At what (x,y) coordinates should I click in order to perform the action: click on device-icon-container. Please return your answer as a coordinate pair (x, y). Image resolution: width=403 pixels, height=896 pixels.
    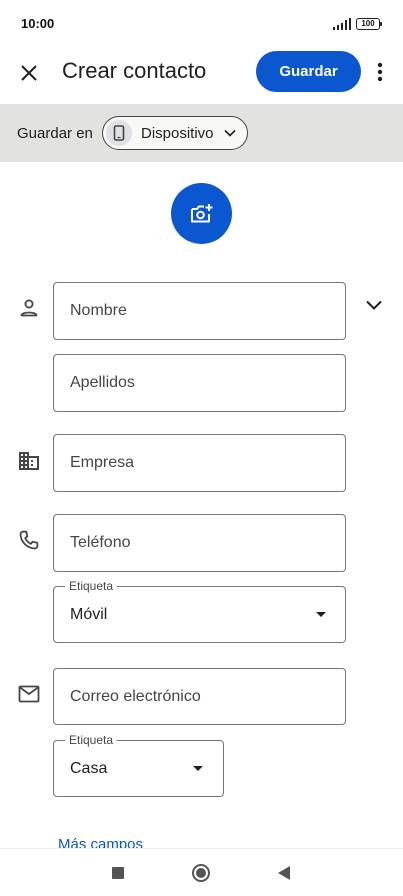
    Looking at the image, I should click on (119, 133).